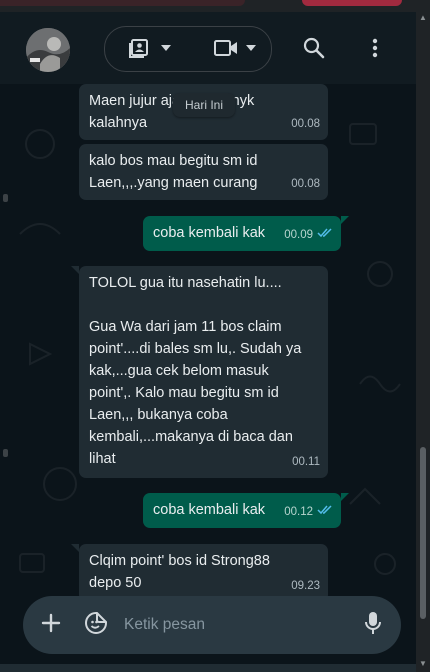 The width and height of the screenshot is (430, 672). I want to click on composer-box: Ketik pesan, so click(212, 625).